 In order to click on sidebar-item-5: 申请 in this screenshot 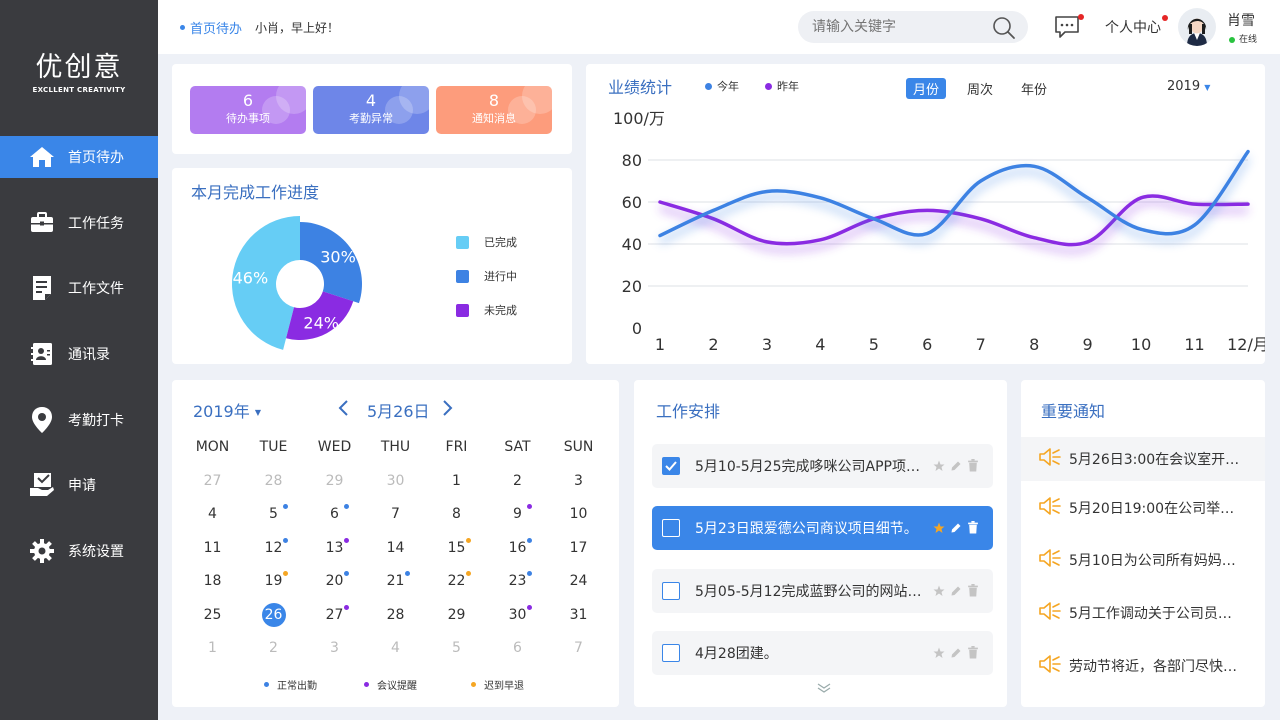, I will do `click(79, 485)`.